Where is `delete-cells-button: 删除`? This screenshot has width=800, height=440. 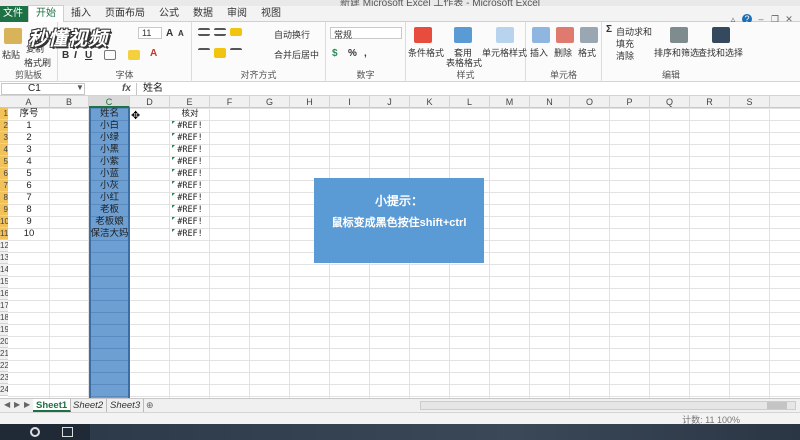
delete-cells-button: 删除 is located at coordinates (563, 52).